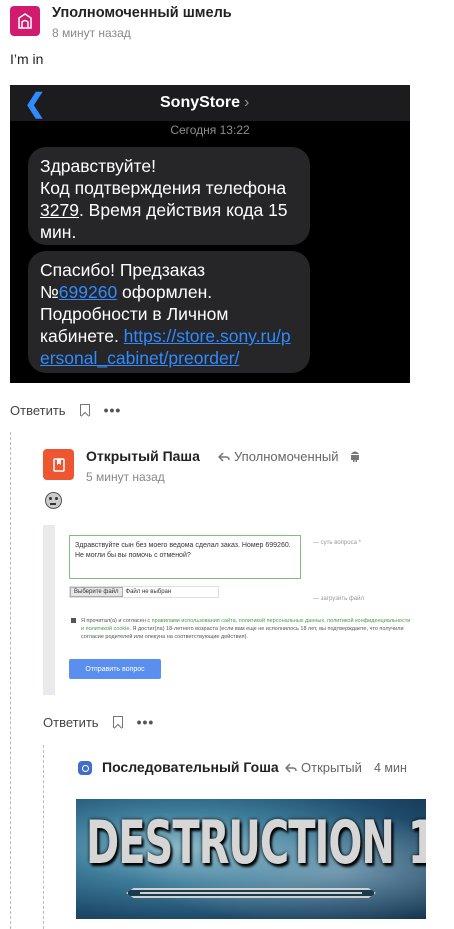 The height and width of the screenshot is (929, 454). What do you see at coordinates (53, 500) in the screenshot?
I see `neutral-face-emoji-icon` at bounding box center [53, 500].